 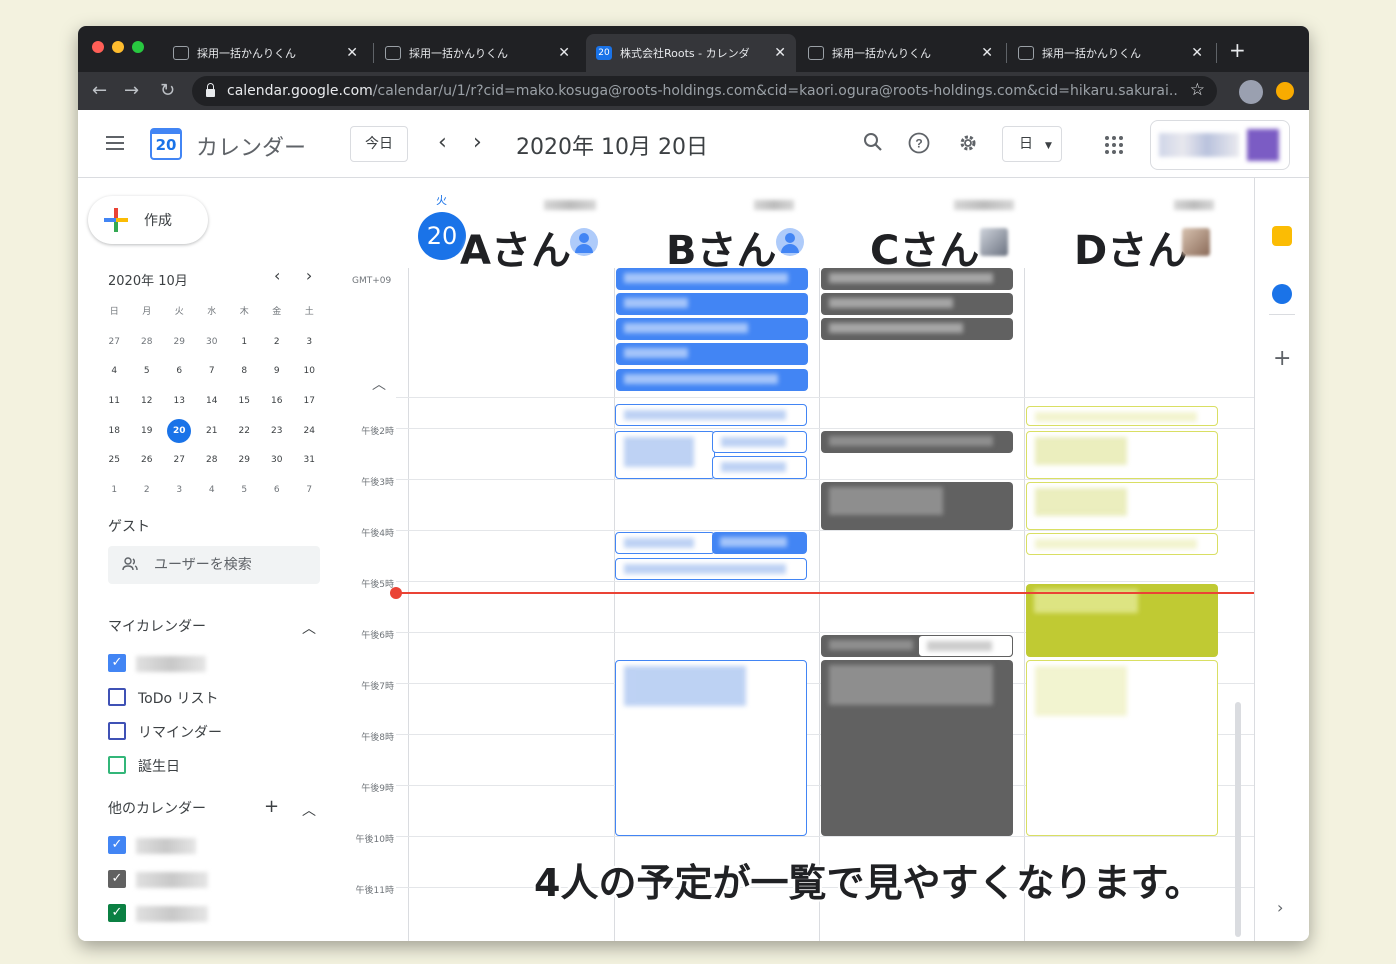 I want to click on google-apps-icon, so click(x=1114, y=145).